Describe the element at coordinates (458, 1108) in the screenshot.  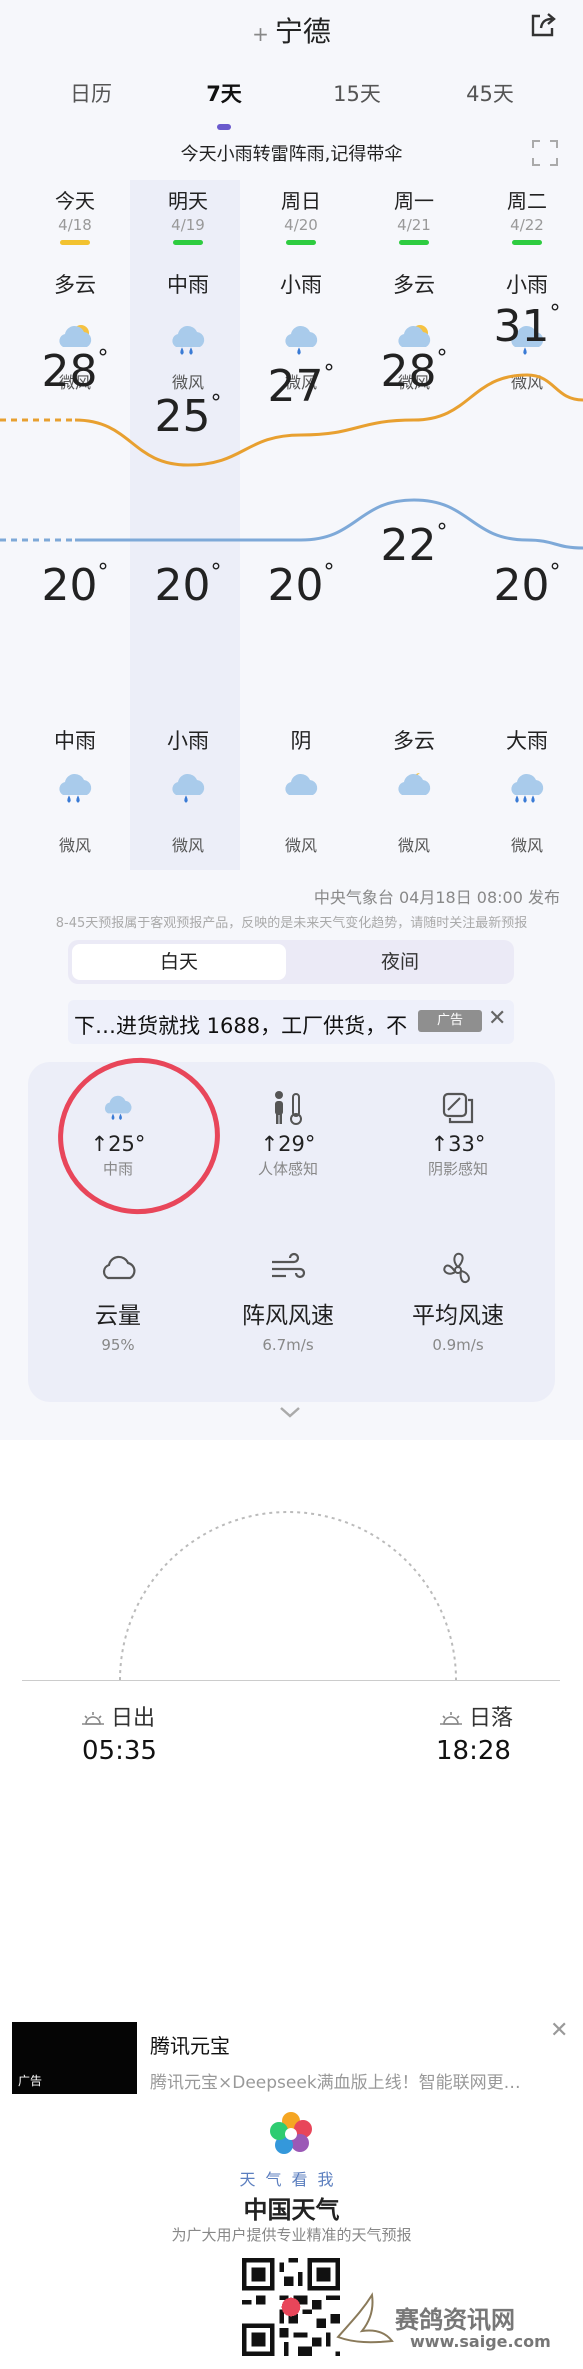
I see `shade-icon` at that location.